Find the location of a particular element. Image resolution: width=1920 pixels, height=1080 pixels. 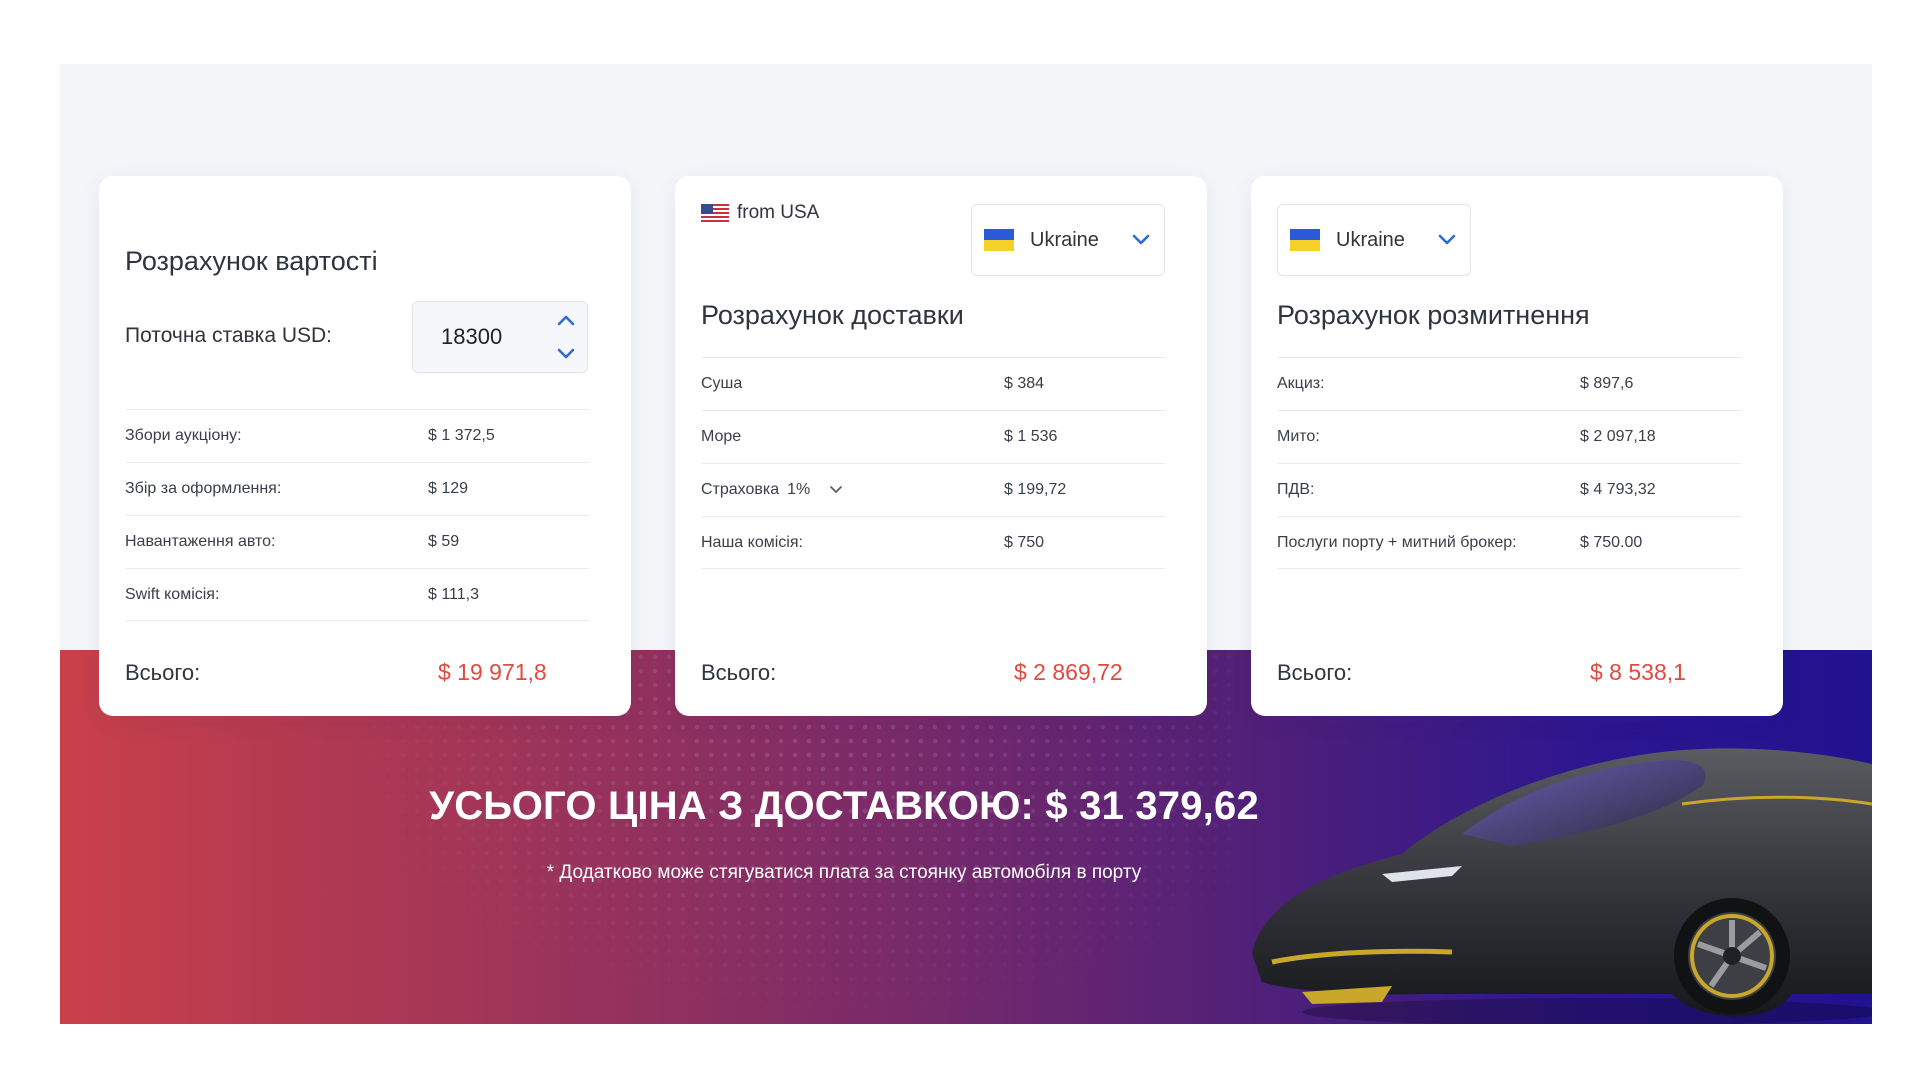

table-row: Море $ 1 536 is located at coordinates (933, 436).